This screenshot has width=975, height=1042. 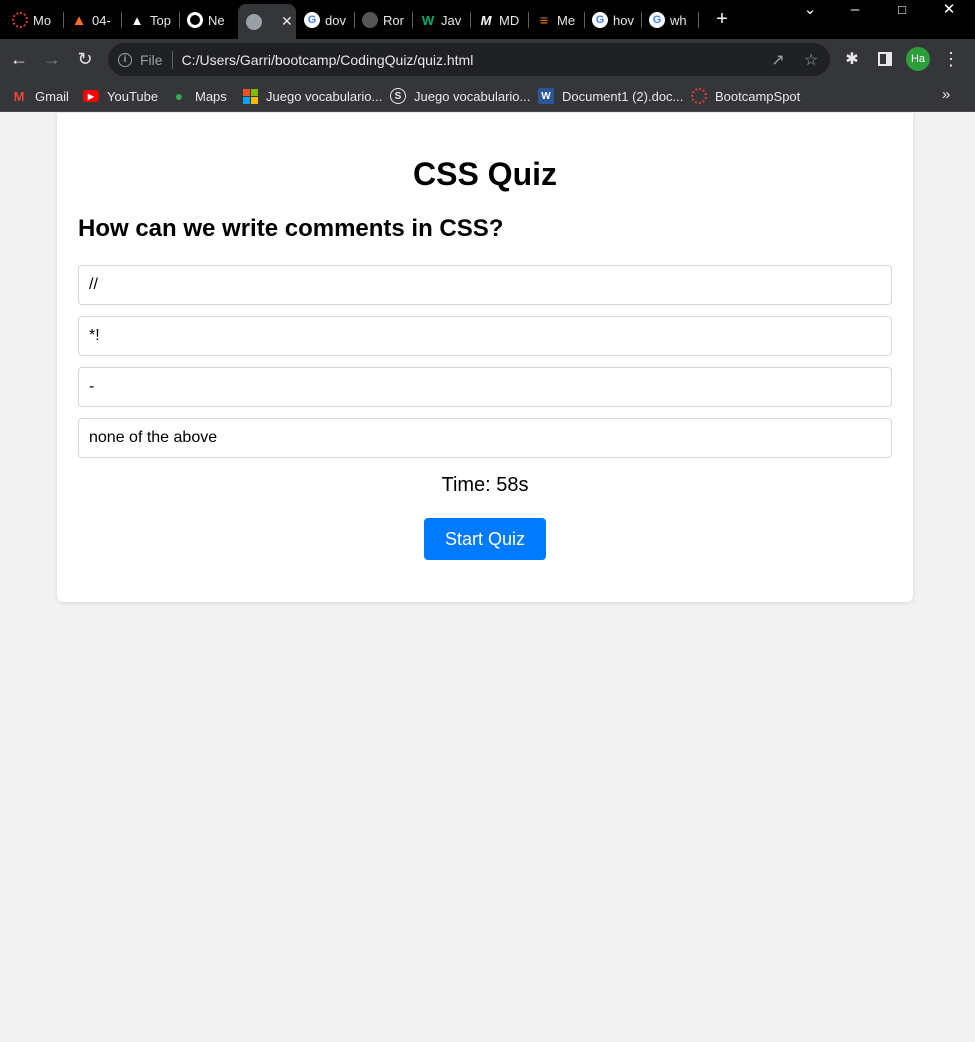 I want to click on tab-2: ▲ 04-, so click(x=93, y=20).